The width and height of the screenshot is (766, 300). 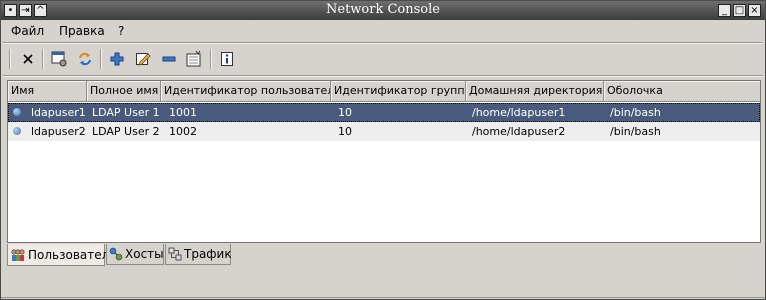 I want to click on configure-button, so click(x=59, y=59).